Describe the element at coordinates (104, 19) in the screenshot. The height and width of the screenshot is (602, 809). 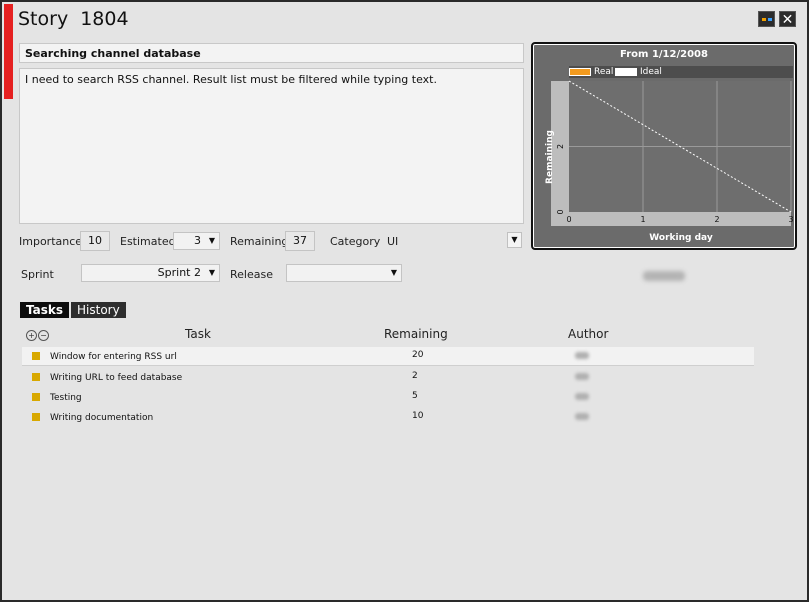
I see `story-number: 1804` at that location.